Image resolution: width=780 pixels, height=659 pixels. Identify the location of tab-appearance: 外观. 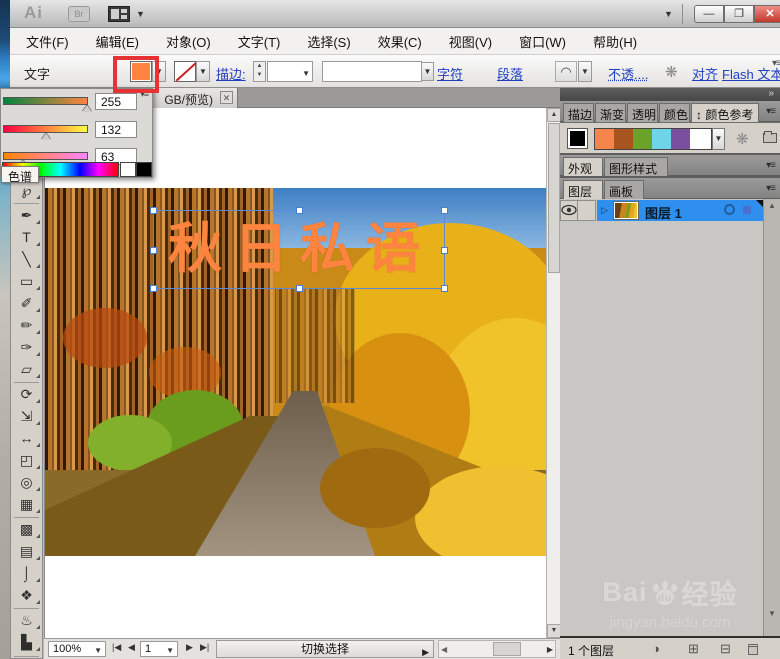
(583, 166).